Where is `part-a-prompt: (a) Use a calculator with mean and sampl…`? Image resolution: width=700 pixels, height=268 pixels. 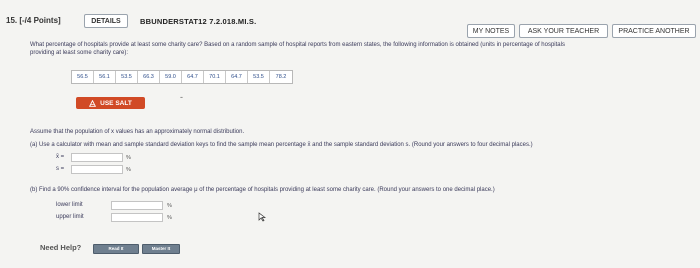 part-a-prompt: (a) Use a calculator with mean and sampl… is located at coordinates (281, 145).